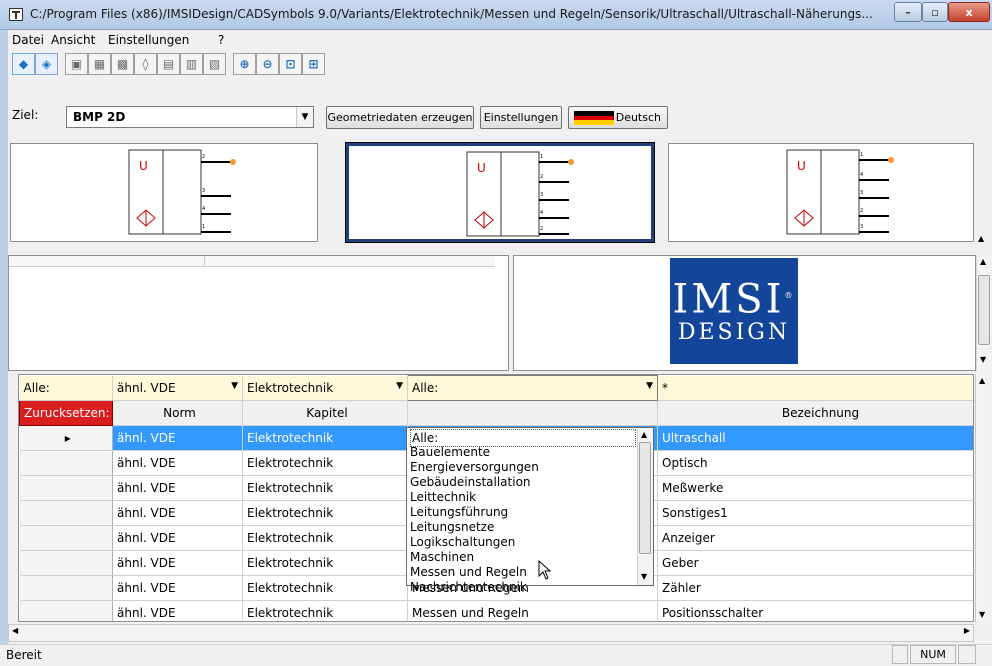 The width and height of the screenshot is (992, 666). Describe the element at coordinates (148, 40) in the screenshot. I see `menu-einstellungen: Einstellungen` at that location.